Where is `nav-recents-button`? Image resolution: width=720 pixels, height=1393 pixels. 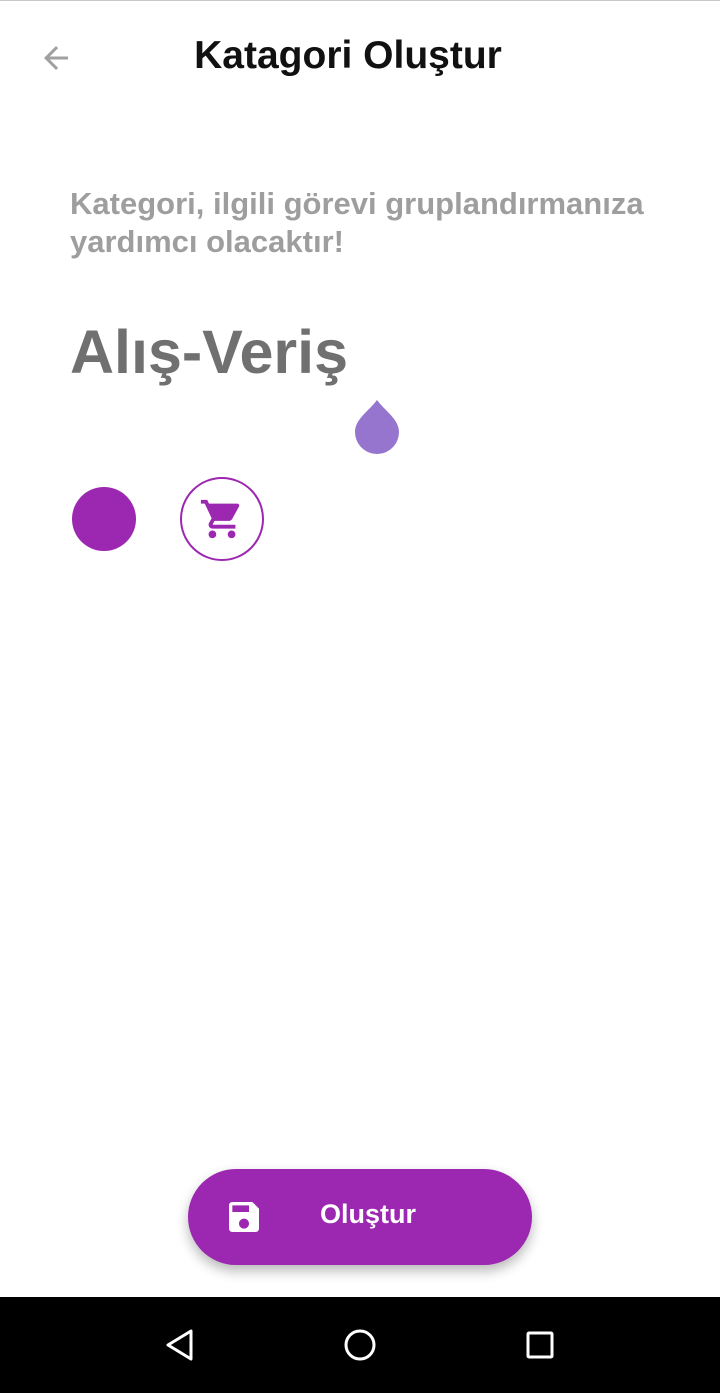 nav-recents-button is located at coordinates (540, 1345).